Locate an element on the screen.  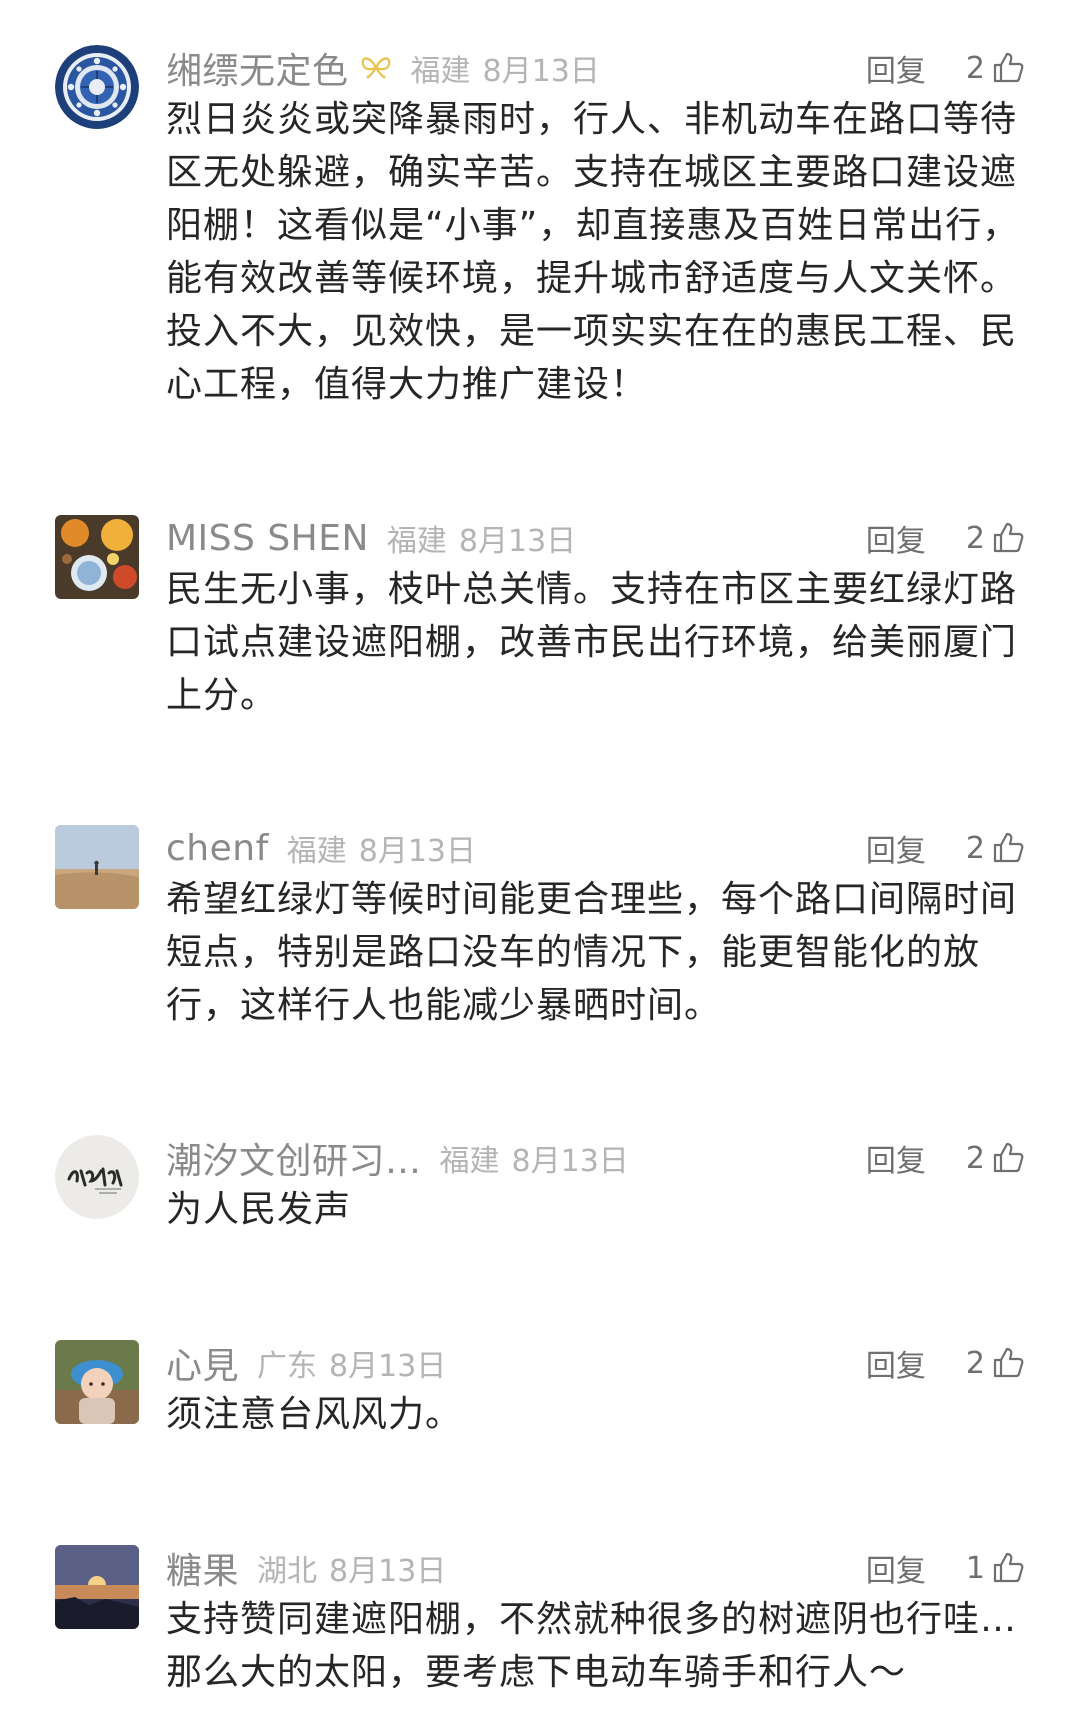
location: 广东 is located at coordinates (287, 1366).